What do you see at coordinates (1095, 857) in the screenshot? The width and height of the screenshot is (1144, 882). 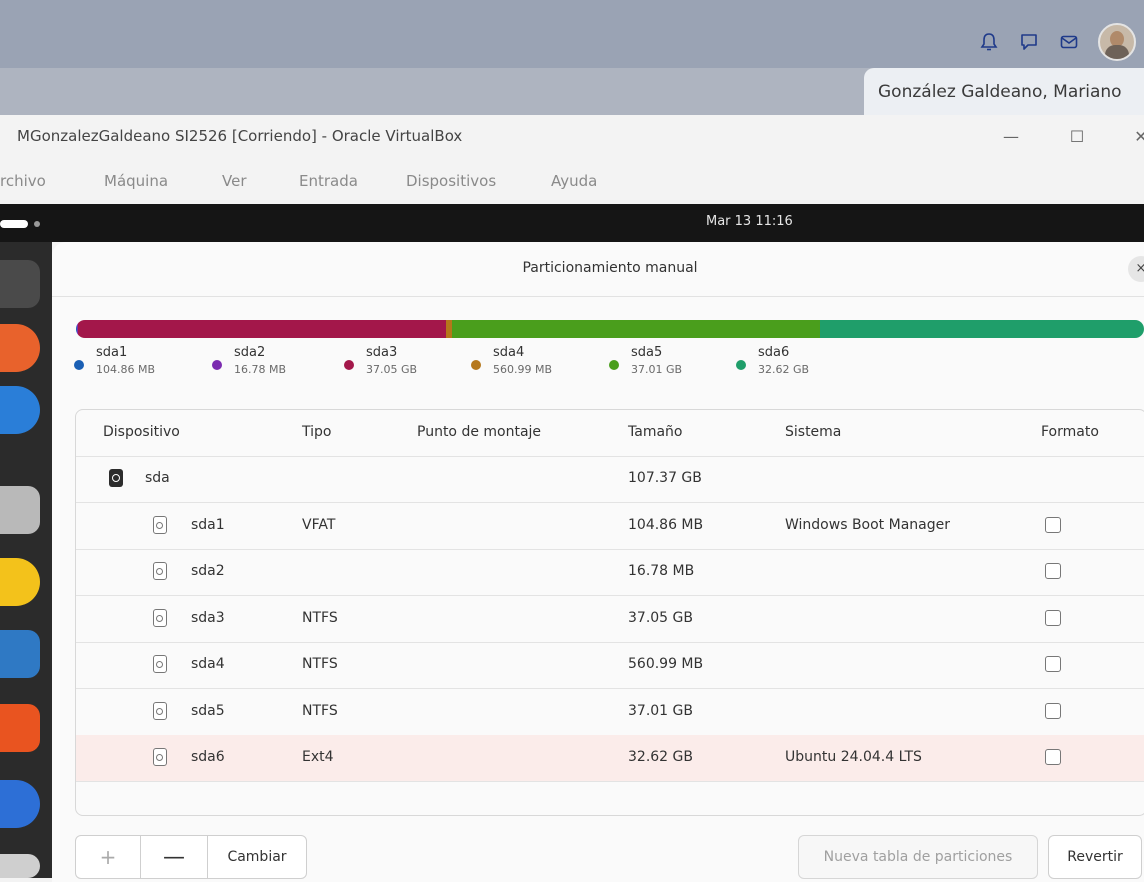 I see `revert-button: Revertir` at bounding box center [1095, 857].